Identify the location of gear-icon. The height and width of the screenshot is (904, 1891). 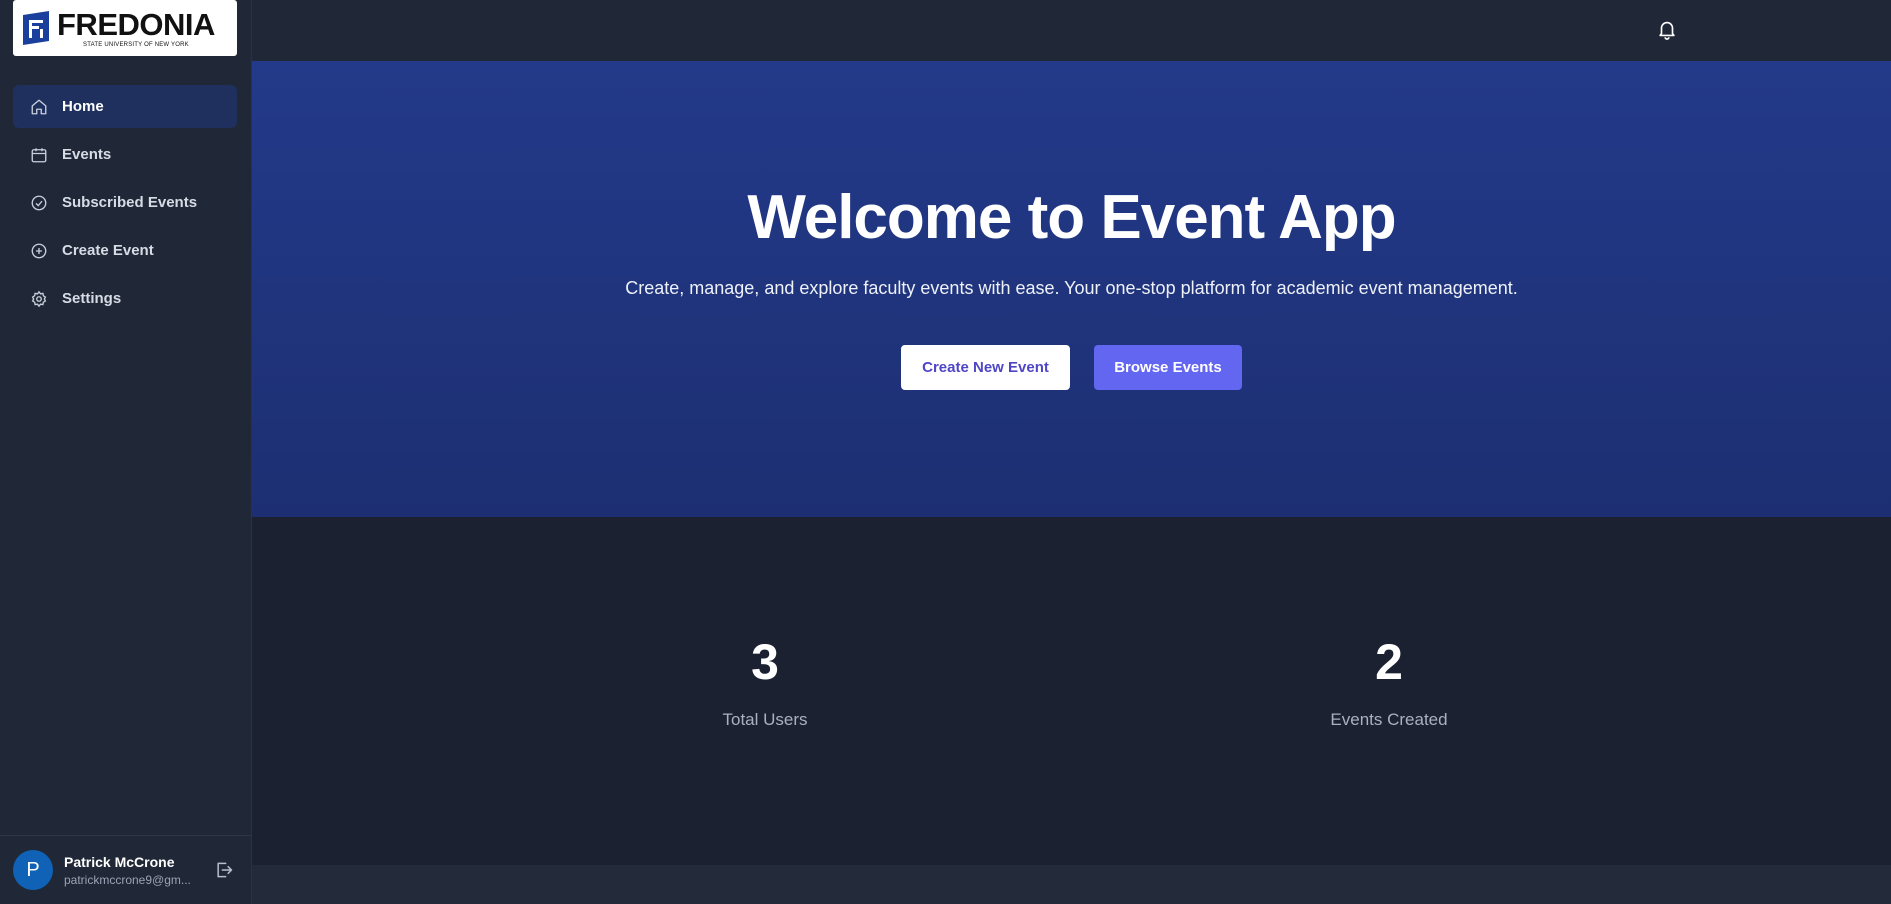
(39, 299).